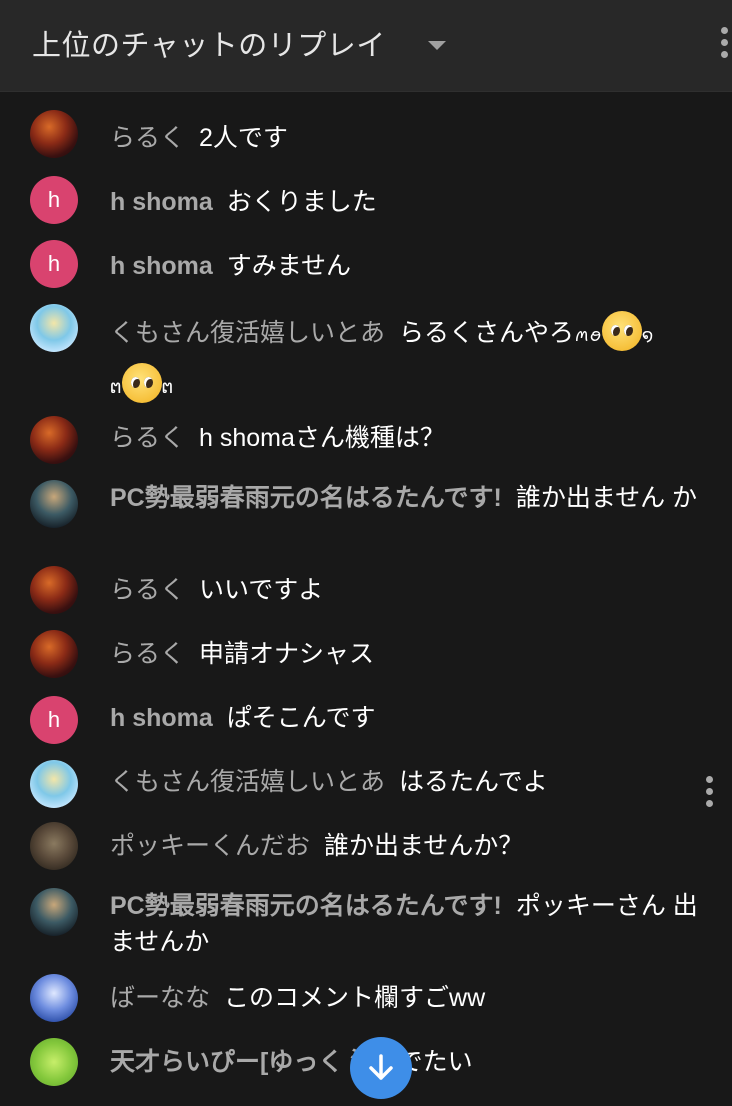 Image resolution: width=732 pixels, height=1106 pixels. I want to click on message-text: 2人です, so click(243, 138).